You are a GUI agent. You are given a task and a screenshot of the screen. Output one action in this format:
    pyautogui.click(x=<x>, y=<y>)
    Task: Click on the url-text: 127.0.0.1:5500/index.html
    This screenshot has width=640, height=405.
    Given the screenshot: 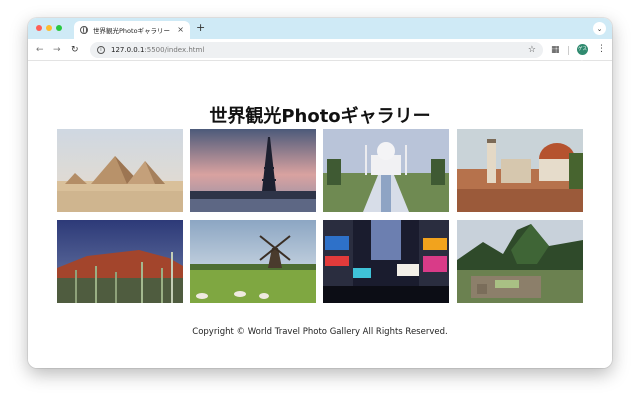 What is the action you would take?
    pyautogui.click(x=319, y=50)
    